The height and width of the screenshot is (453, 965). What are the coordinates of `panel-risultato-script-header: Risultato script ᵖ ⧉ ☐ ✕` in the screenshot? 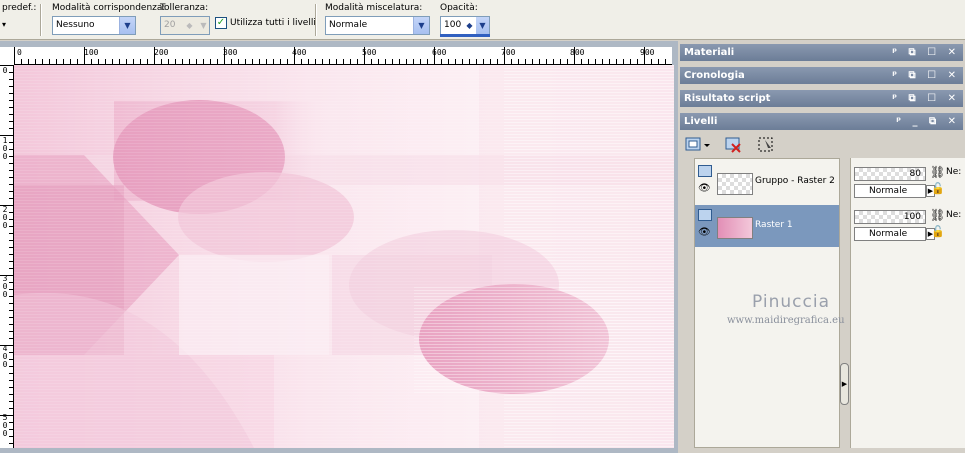 It's located at (821, 98).